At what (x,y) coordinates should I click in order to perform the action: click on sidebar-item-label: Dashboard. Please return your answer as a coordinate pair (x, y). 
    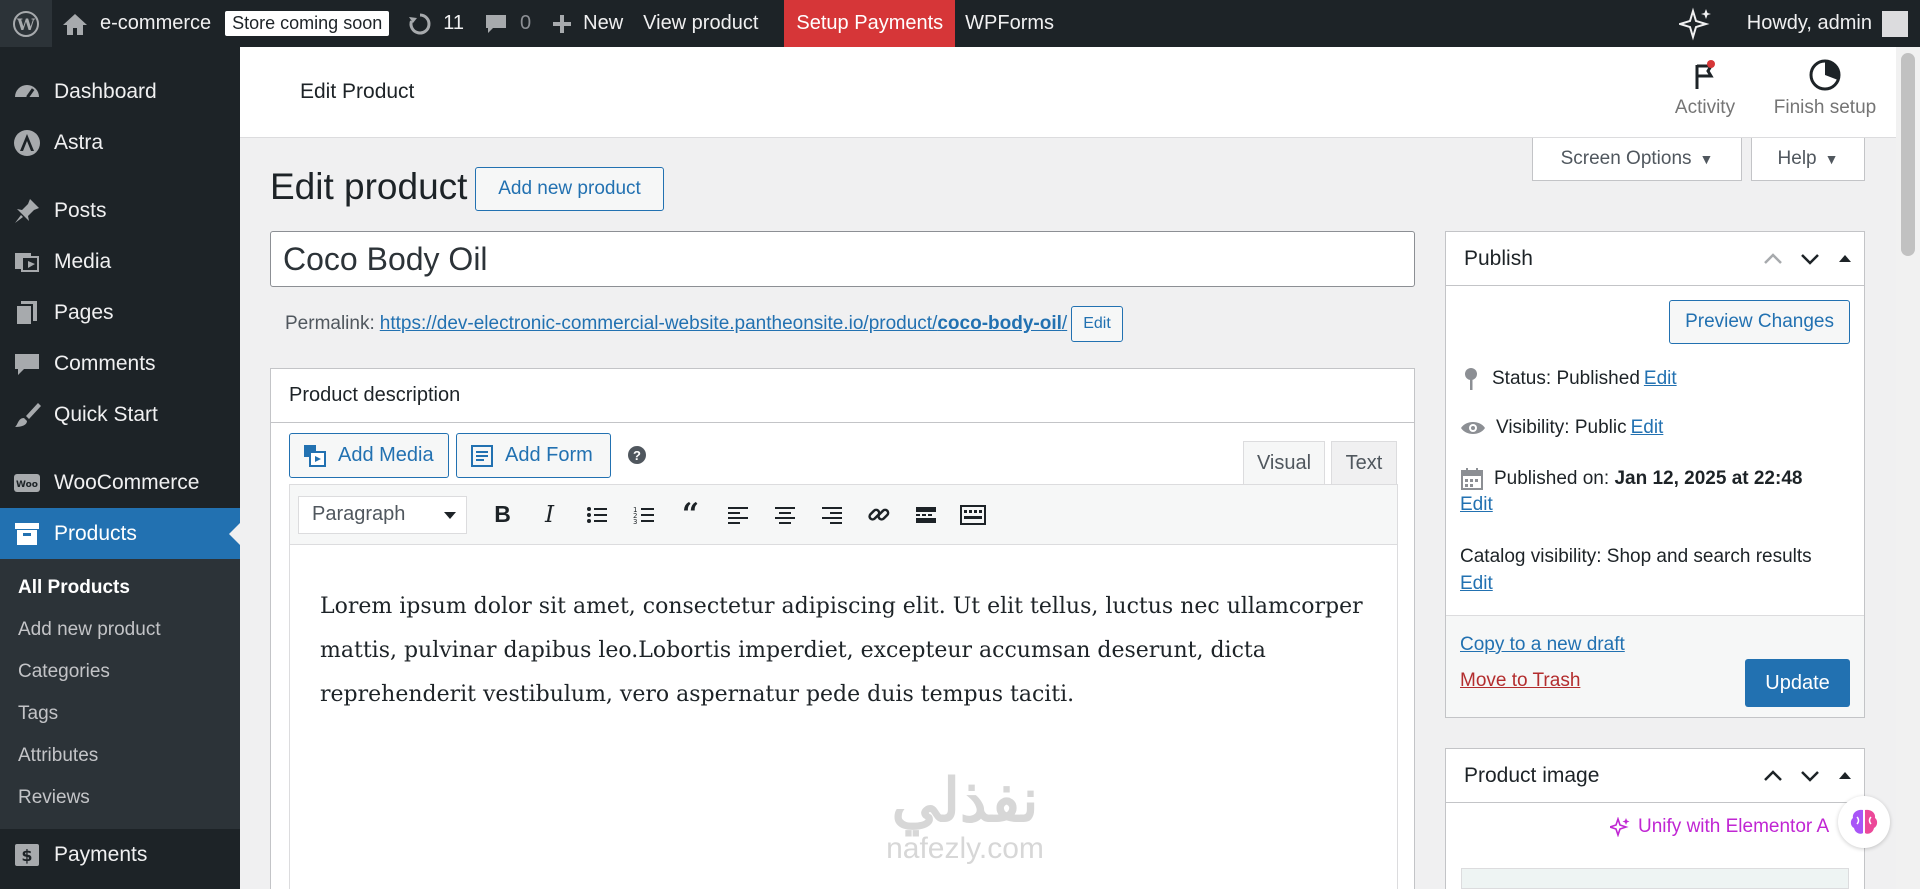
    Looking at the image, I should click on (105, 91).